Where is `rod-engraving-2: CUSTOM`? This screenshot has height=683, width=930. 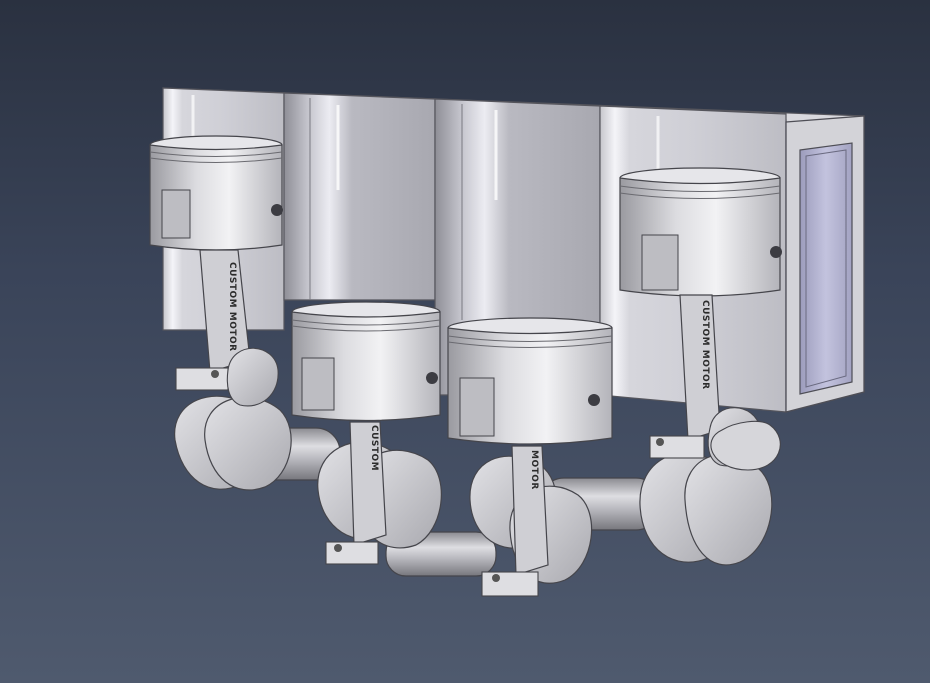
rod-engraving-2: CUSTOM is located at coordinates (374, 448).